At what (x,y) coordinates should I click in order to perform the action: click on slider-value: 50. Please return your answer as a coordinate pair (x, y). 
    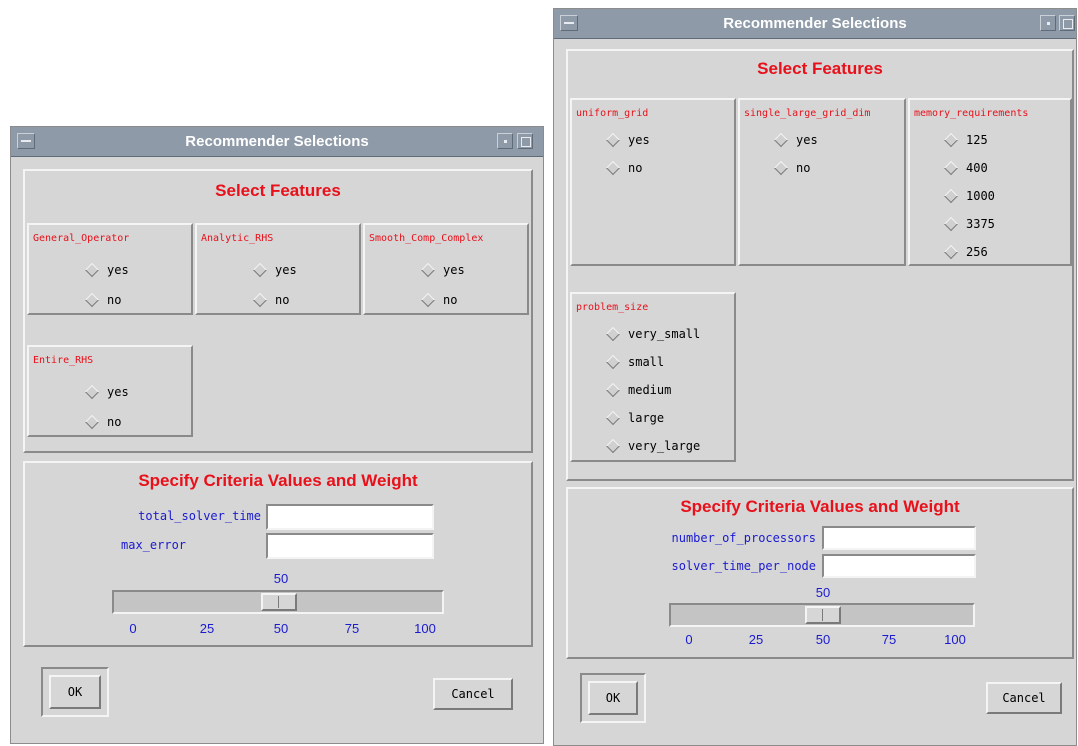
    Looking at the image, I should click on (281, 578).